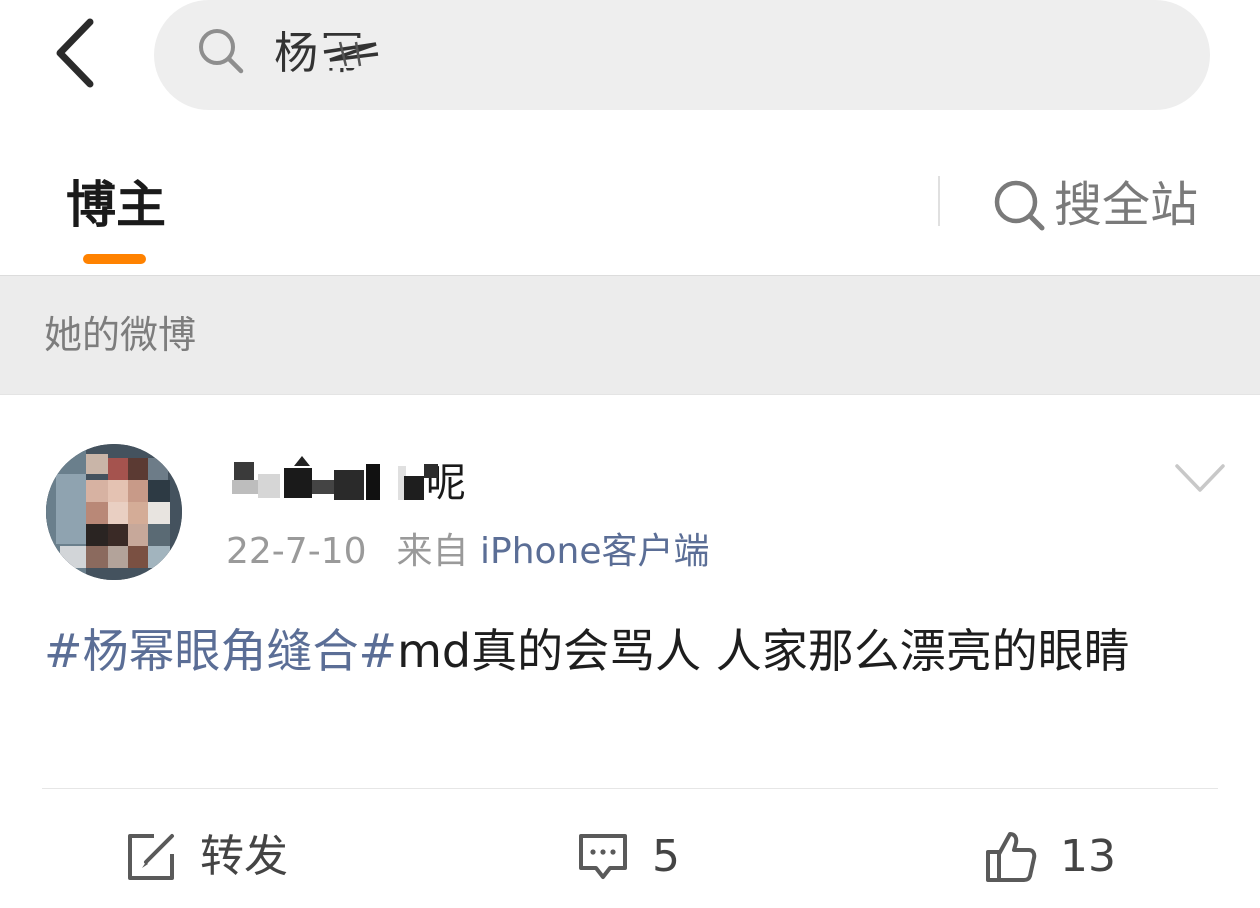  What do you see at coordinates (630, 335) in the screenshot?
I see `section-header: 她的微博` at bounding box center [630, 335].